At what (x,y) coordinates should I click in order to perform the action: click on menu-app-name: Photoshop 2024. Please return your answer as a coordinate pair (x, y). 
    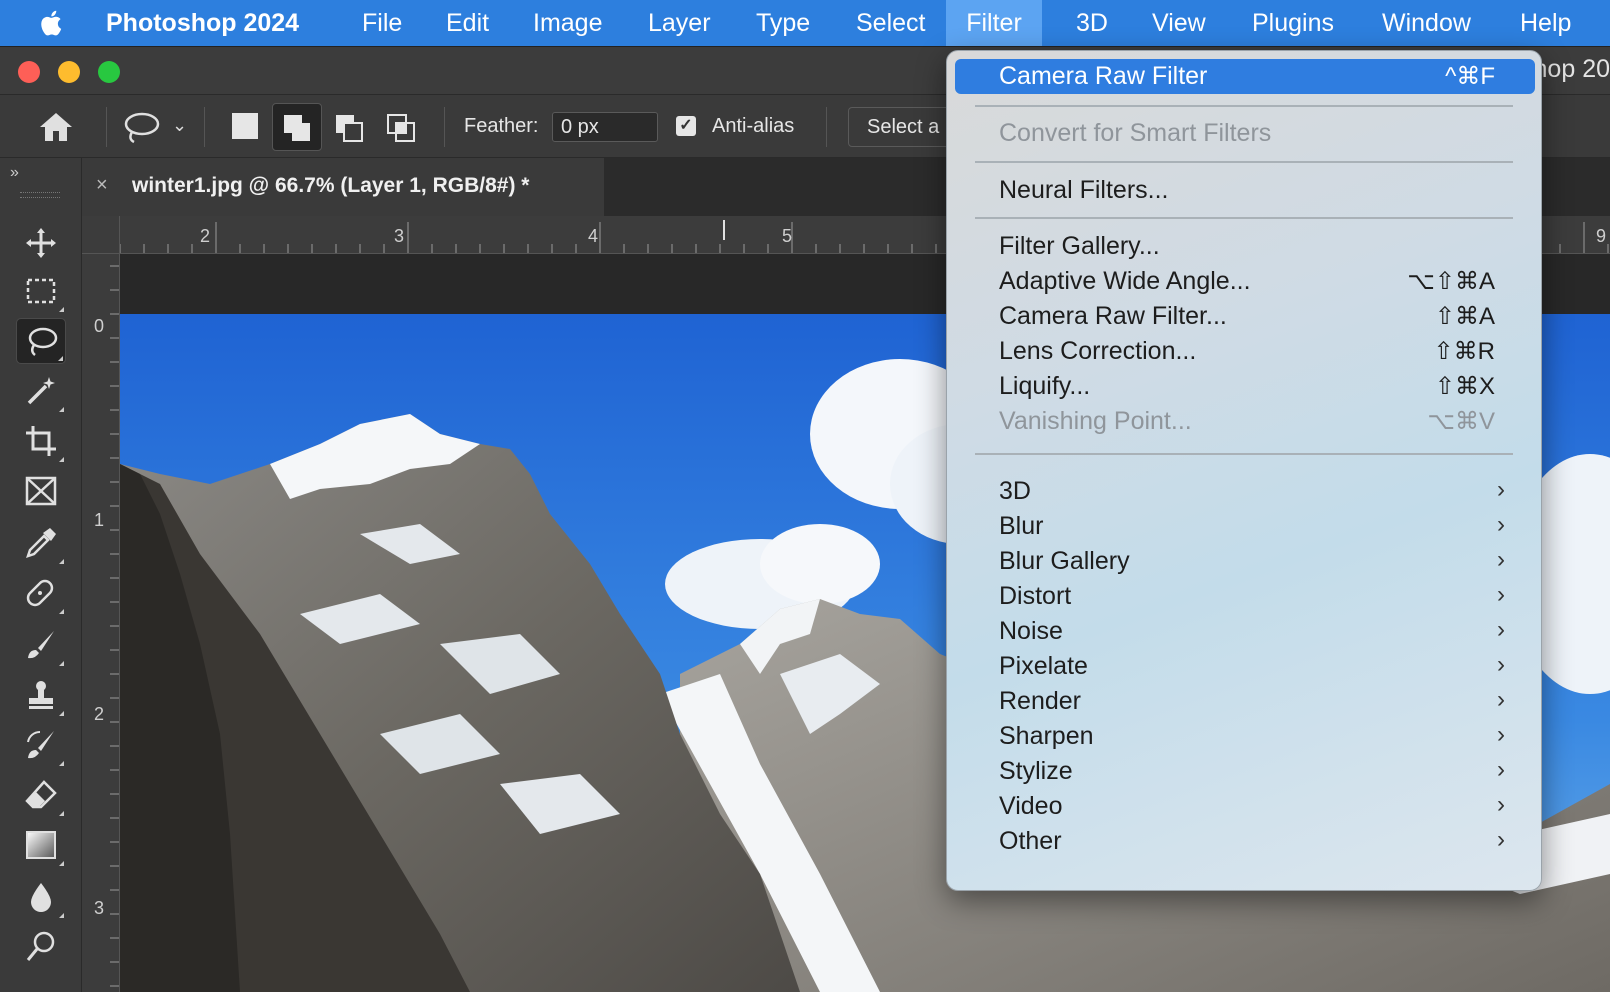
    Looking at the image, I should click on (202, 23).